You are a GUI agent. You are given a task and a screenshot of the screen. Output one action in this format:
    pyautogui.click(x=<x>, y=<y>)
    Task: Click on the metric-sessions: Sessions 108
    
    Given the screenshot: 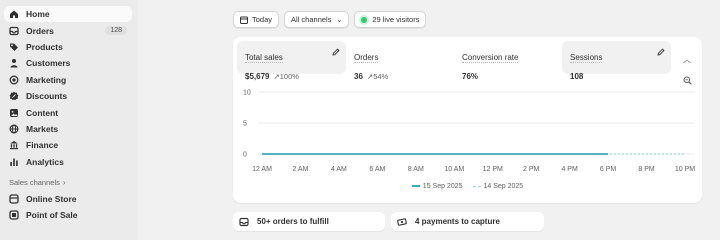 What is the action you would take?
    pyautogui.click(x=616, y=61)
    